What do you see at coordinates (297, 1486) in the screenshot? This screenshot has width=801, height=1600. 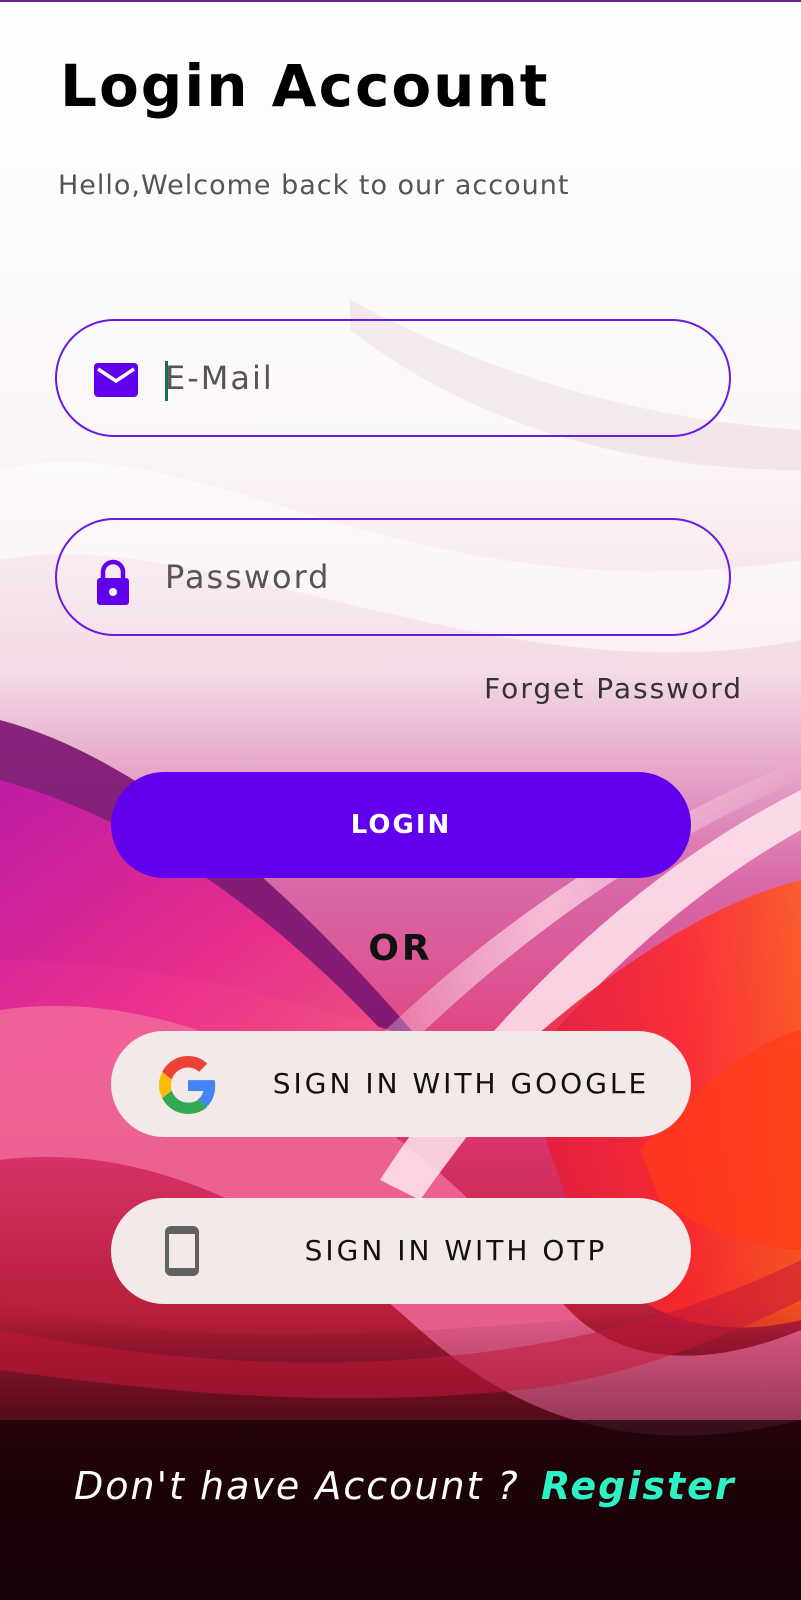 I see `no-account-text: Don't have Account ?` at bounding box center [297, 1486].